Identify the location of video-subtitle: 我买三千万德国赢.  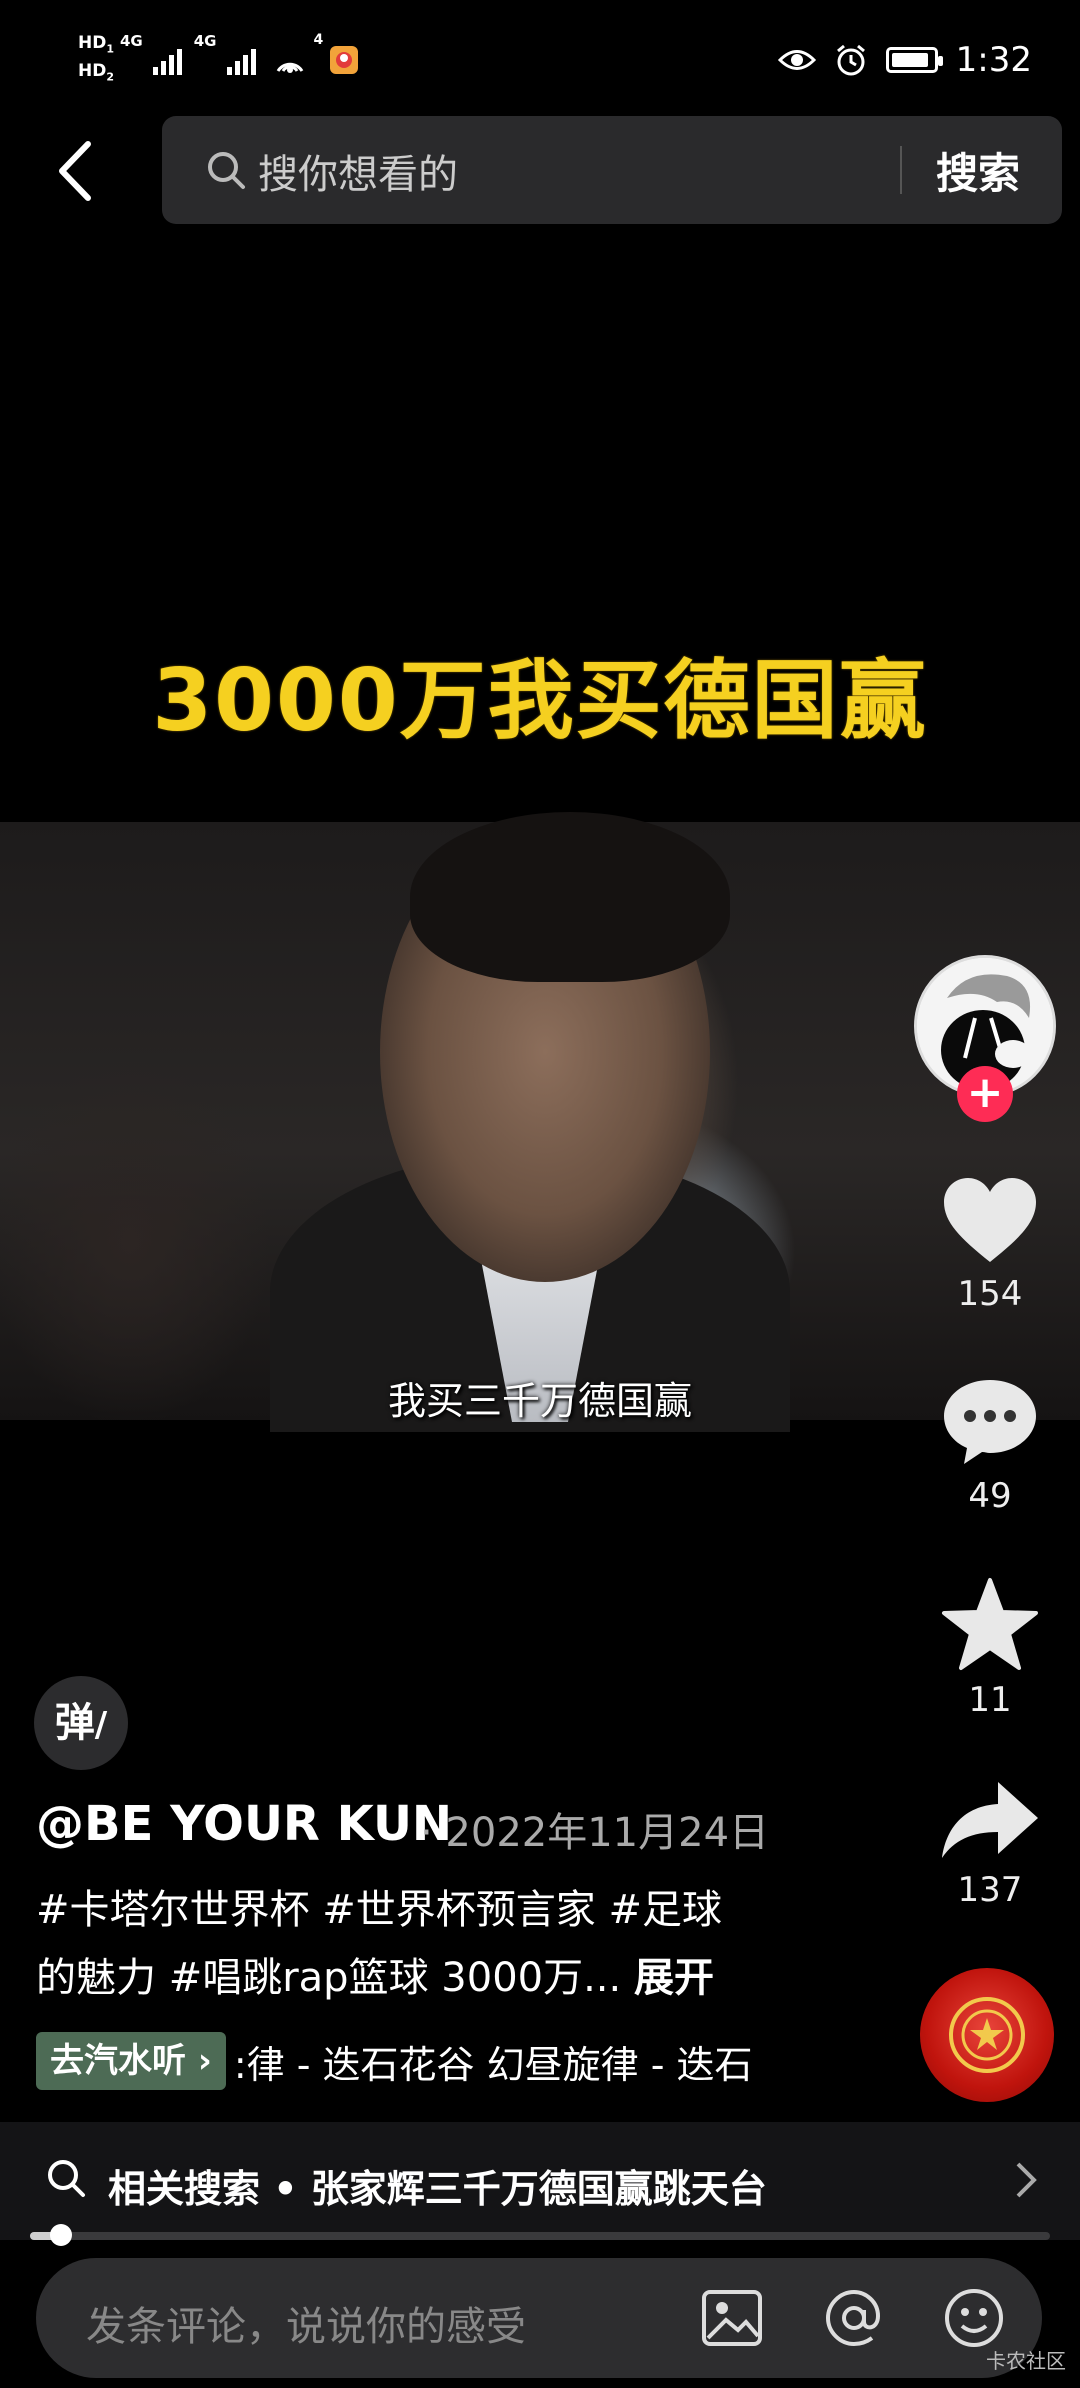
(539, 1401).